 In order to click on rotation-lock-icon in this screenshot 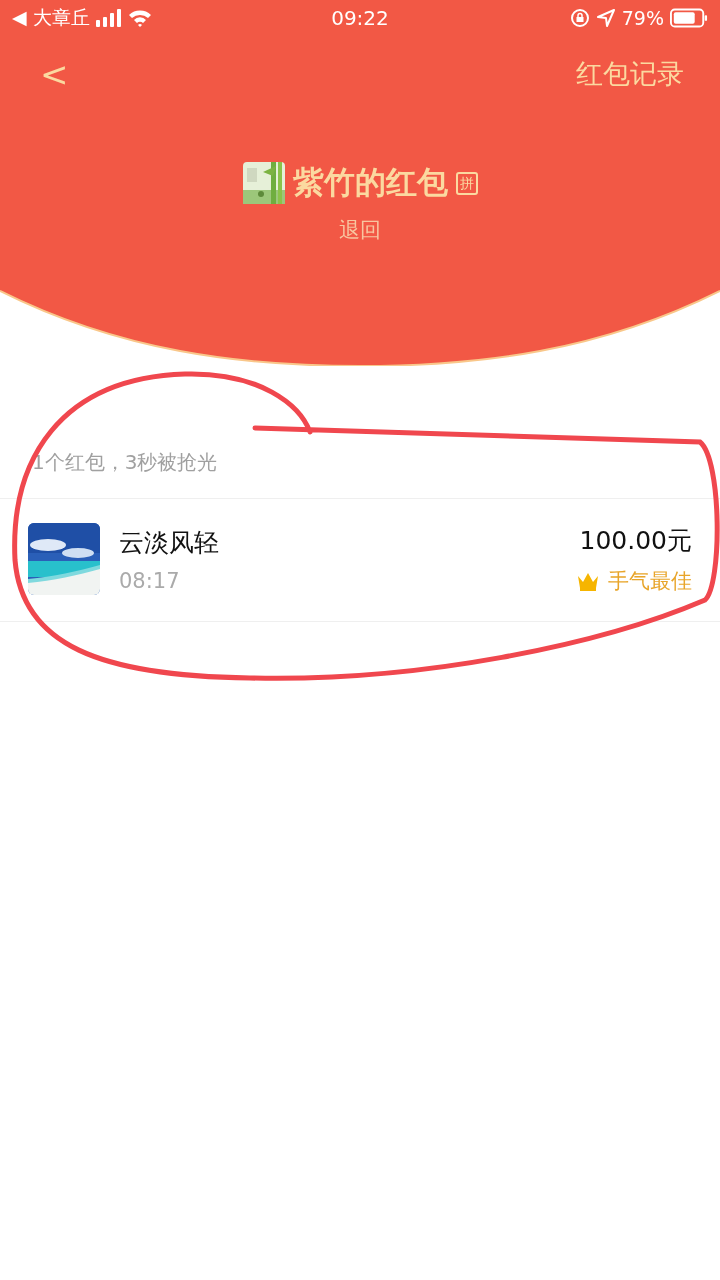, I will do `click(579, 18)`.